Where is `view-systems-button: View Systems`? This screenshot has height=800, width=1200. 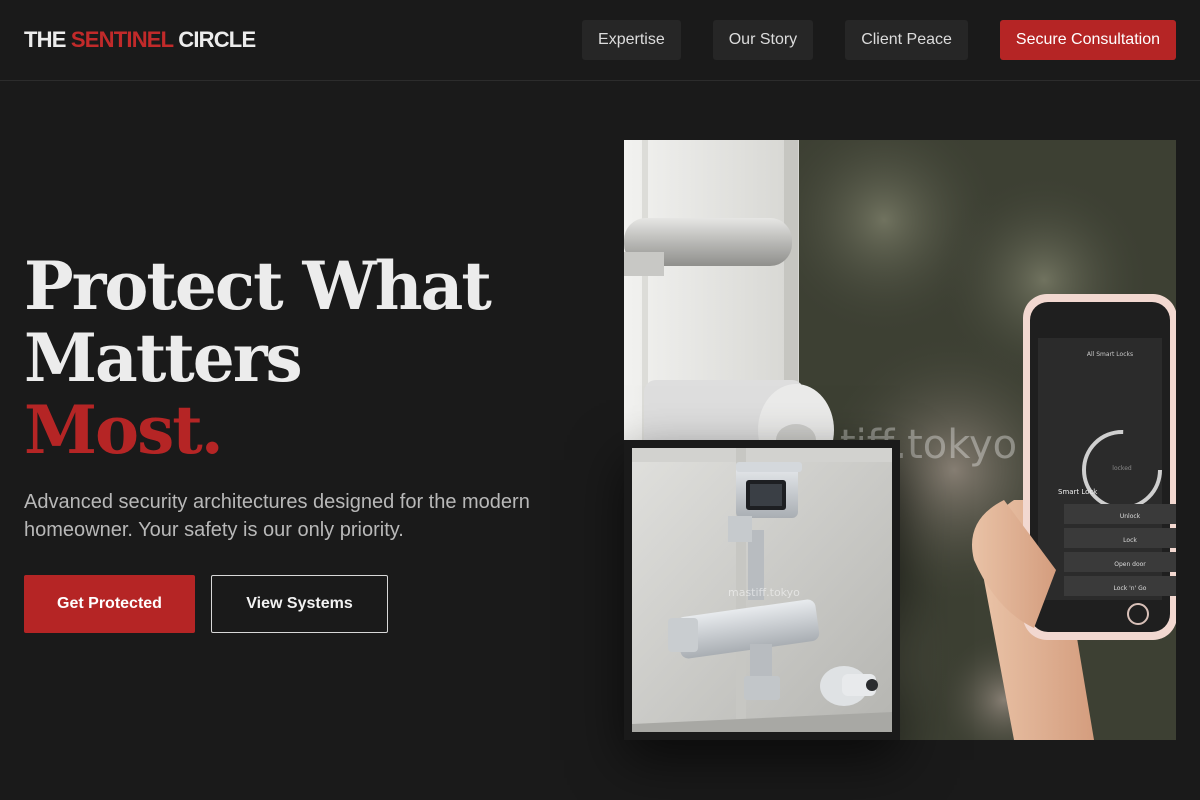
view-systems-button: View Systems is located at coordinates (299, 604).